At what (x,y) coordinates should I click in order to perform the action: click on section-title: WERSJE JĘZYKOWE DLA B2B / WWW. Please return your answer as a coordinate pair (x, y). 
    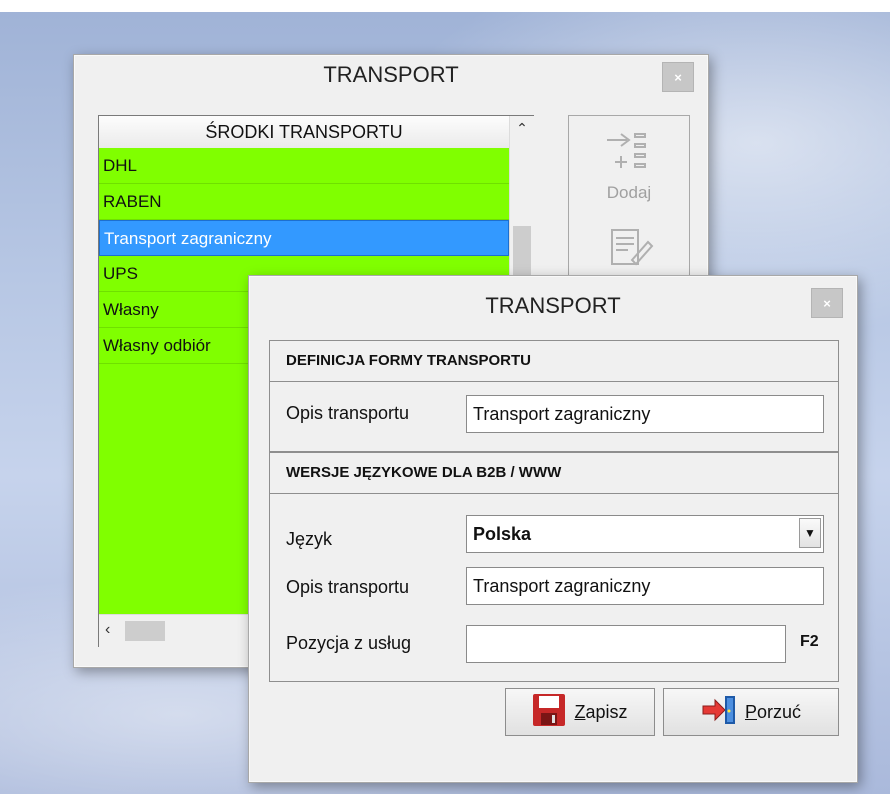
    Looking at the image, I should click on (554, 473).